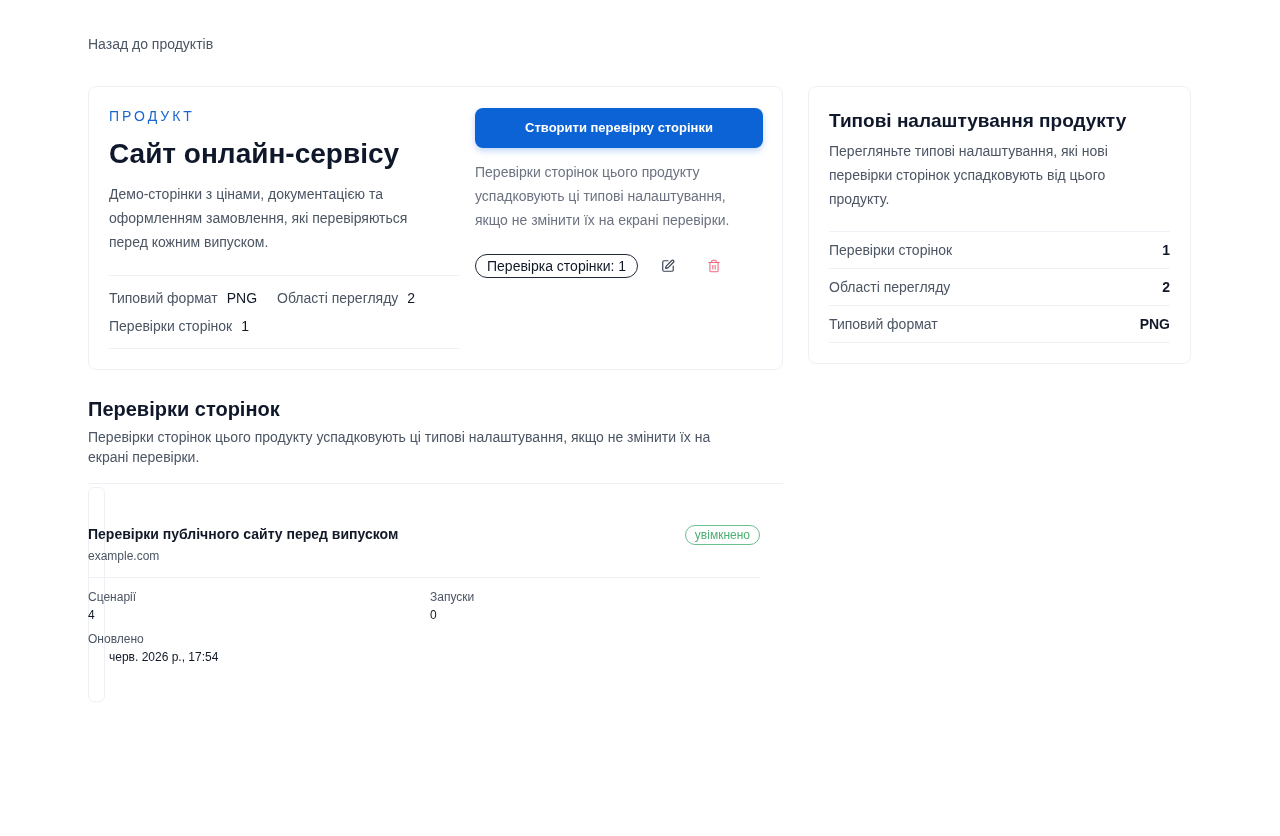 This screenshot has width=1280, height=836. I want to click on check-domain: example.com, so click(124, 556).